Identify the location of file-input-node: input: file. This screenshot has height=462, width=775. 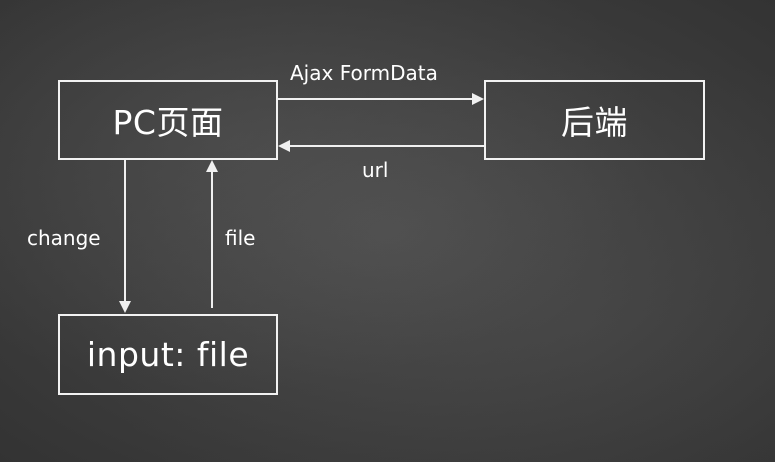
(168, 354).